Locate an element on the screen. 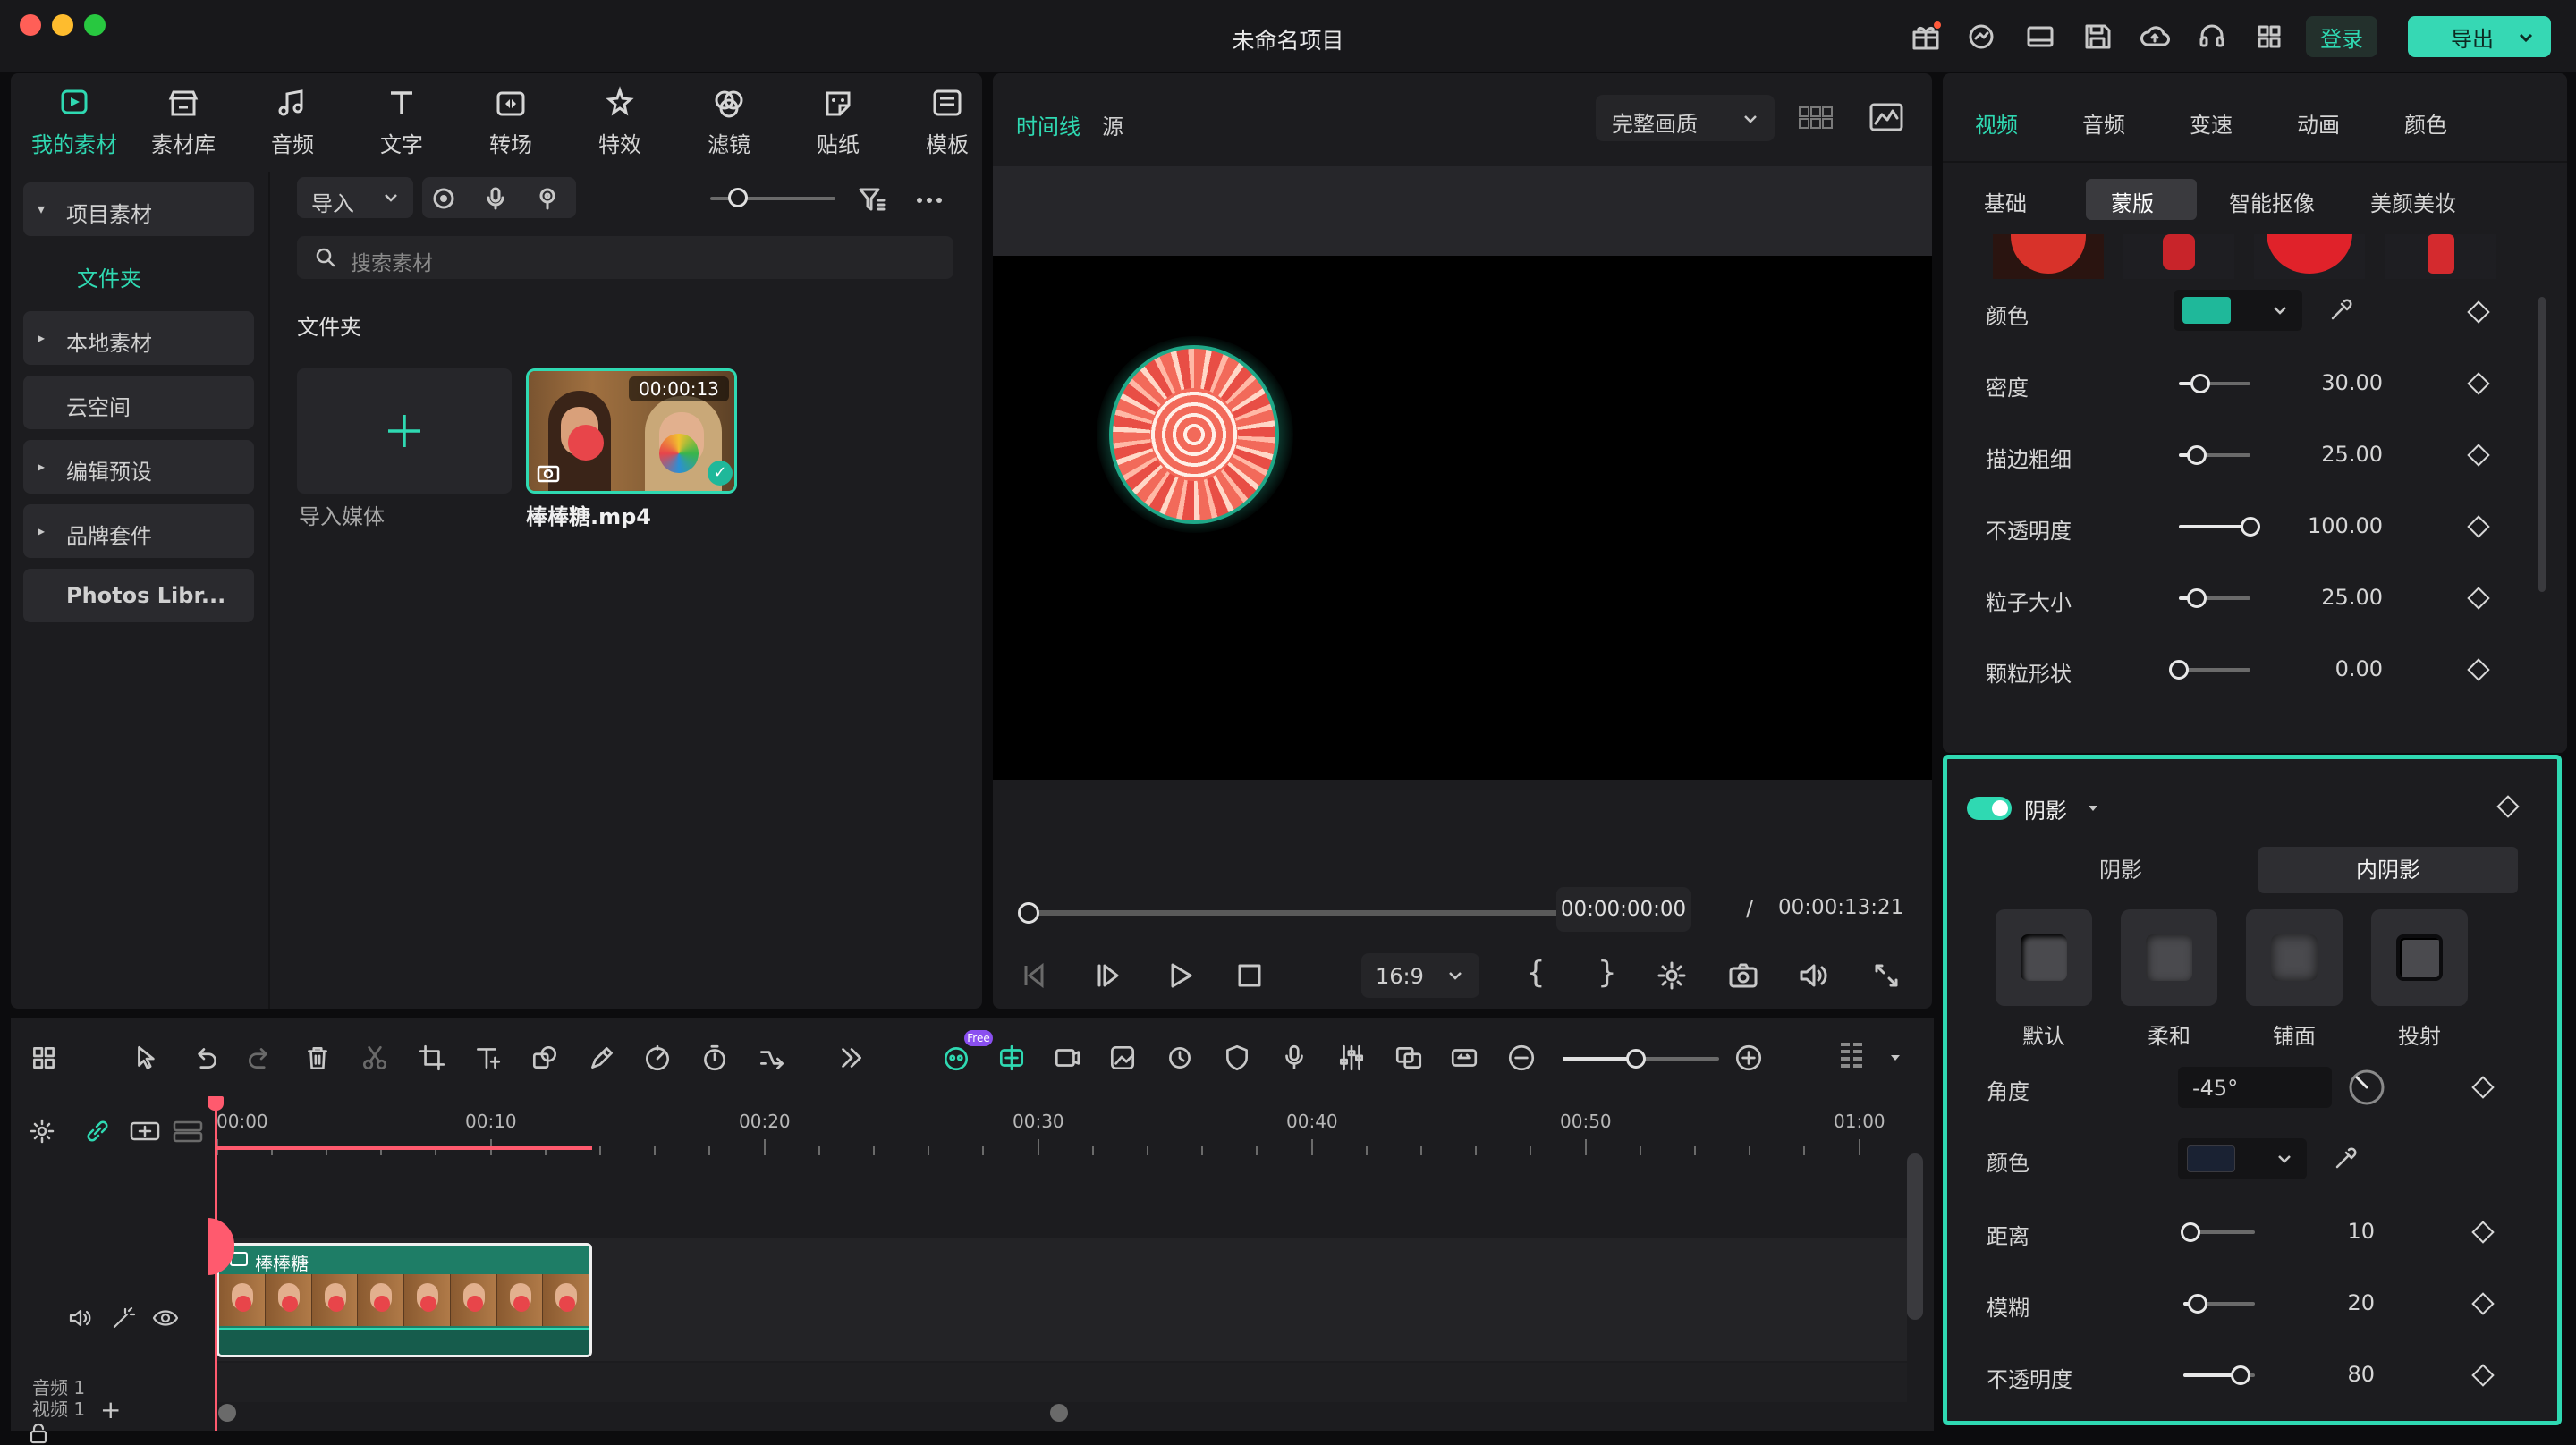 This screenshot has width=2576, height=1445. microphone-icon is located at coordinates (495, 198).